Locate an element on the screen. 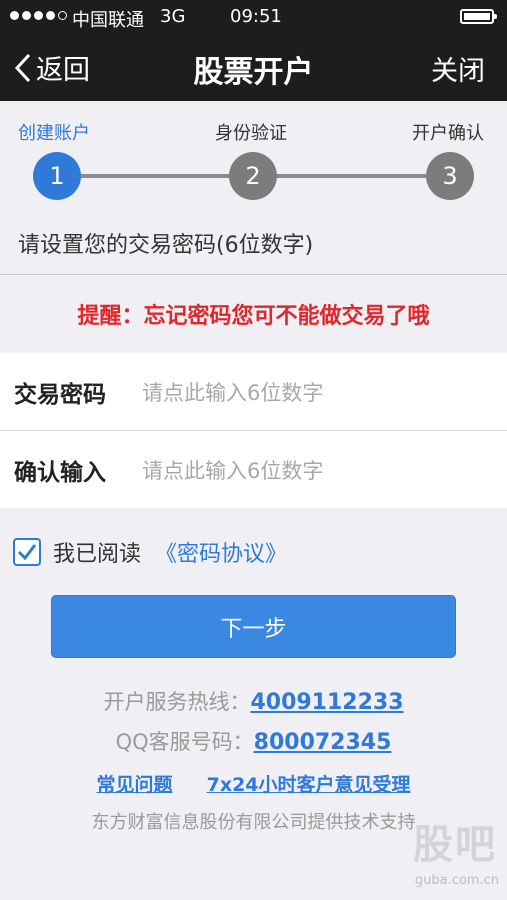 The height and width of the screenshot is (900, 507). step-2-label: 身份验证 is located at coordinates (251, 133).